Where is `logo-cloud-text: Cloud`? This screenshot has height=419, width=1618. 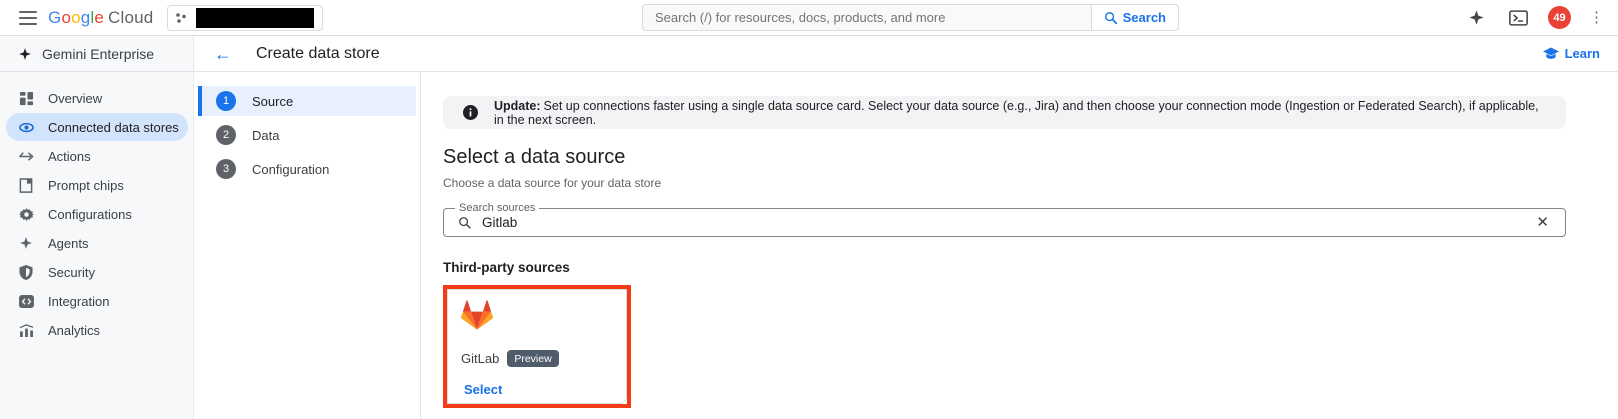
logo-cloud-text: Cloud is located at coordinates (131, 17).